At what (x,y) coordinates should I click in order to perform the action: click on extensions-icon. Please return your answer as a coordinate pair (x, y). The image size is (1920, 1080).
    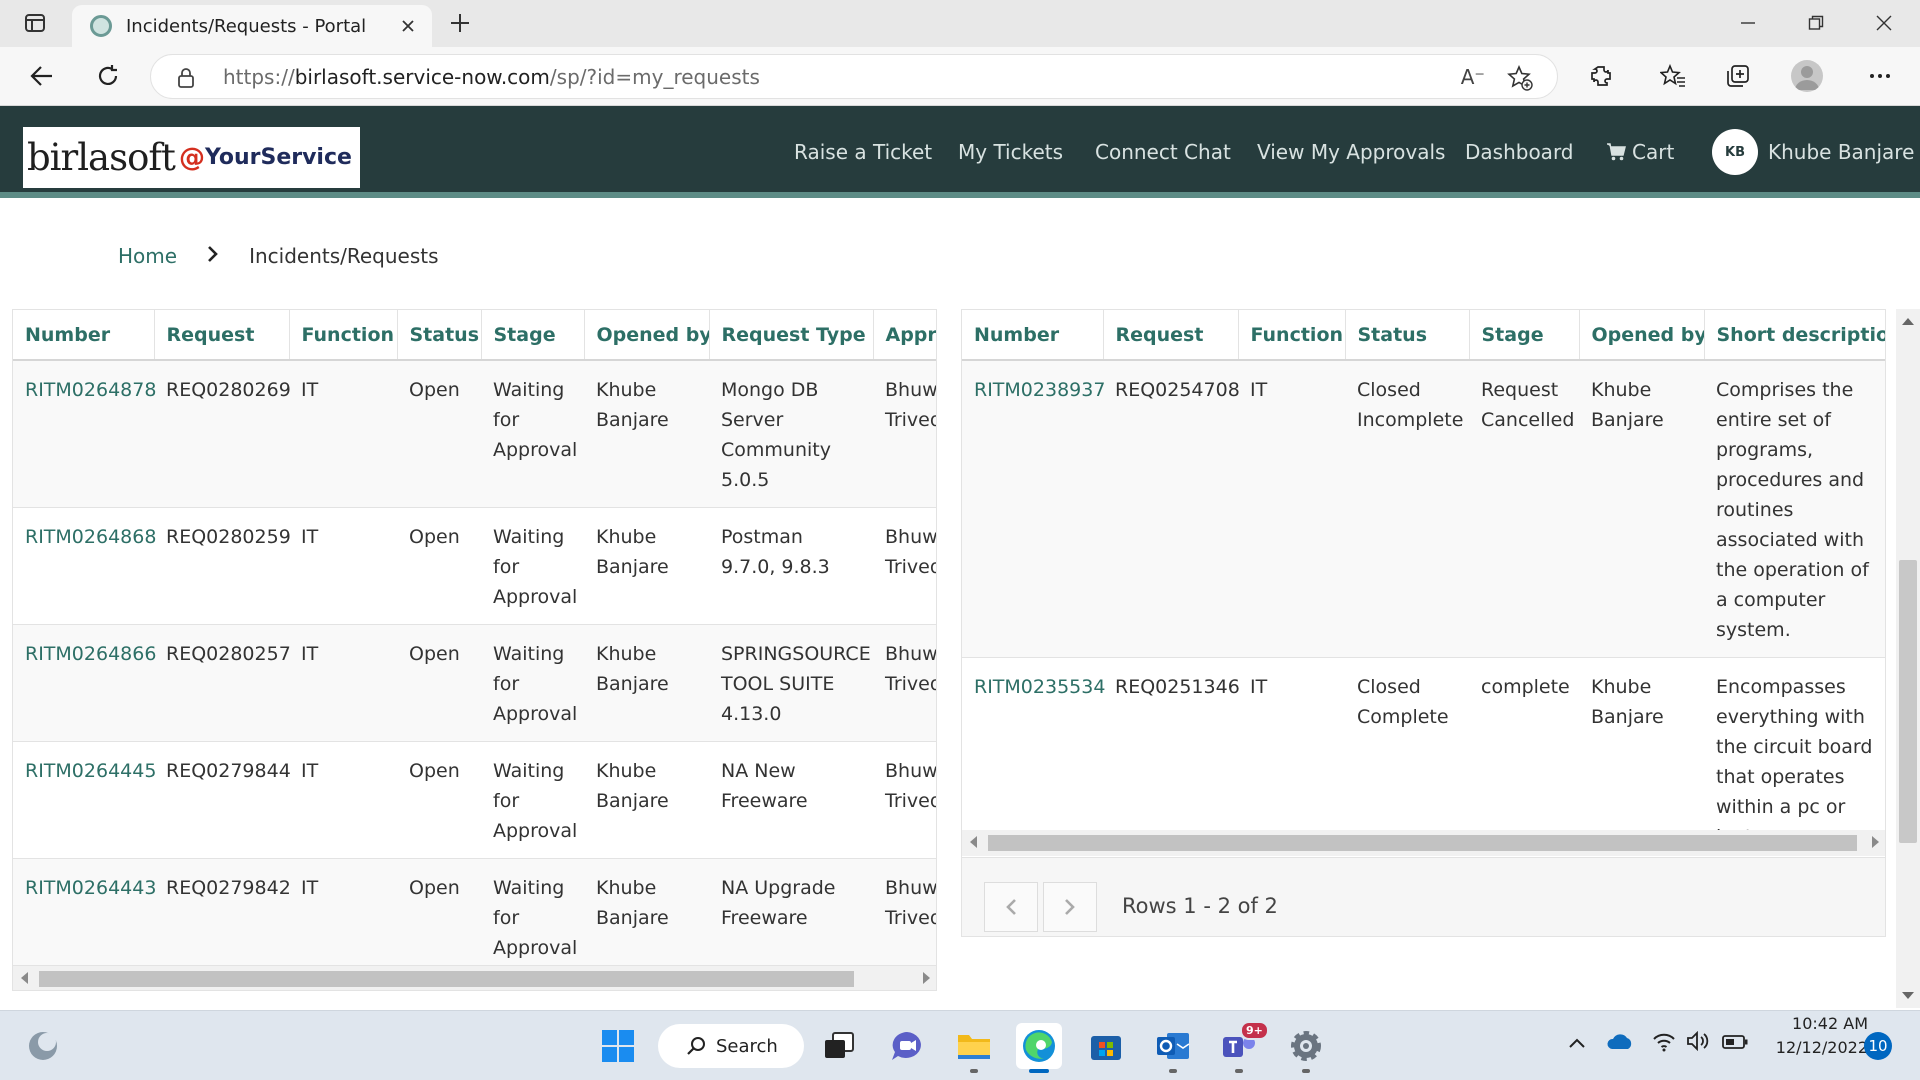
    Looking at the image, I should click on (1601, 76).